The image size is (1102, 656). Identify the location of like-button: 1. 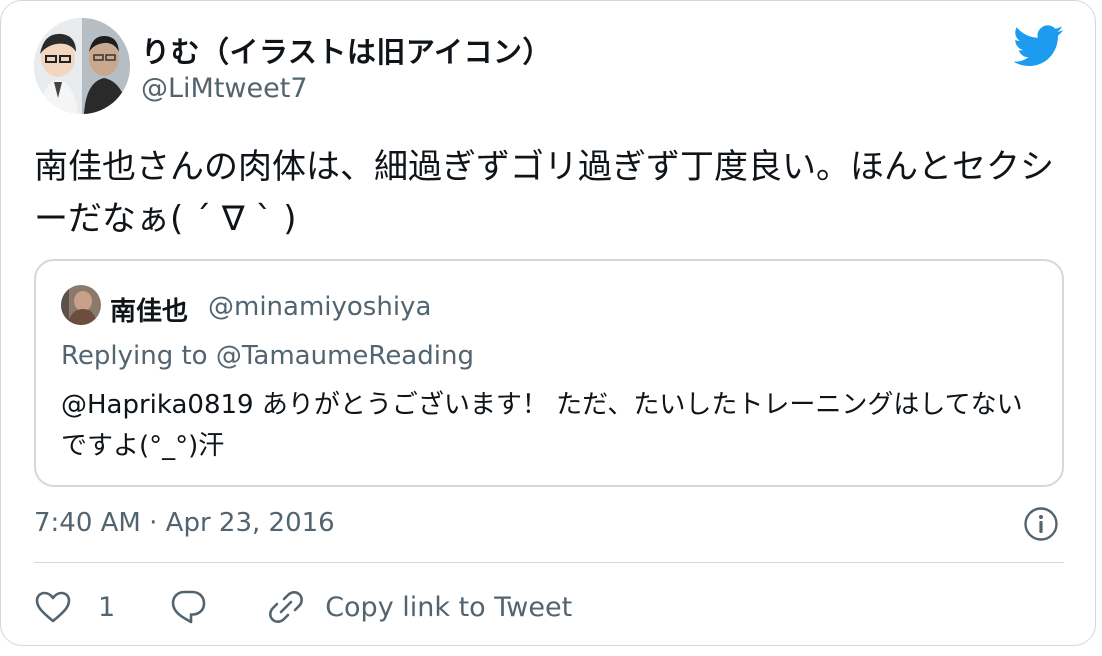
(74, 607).